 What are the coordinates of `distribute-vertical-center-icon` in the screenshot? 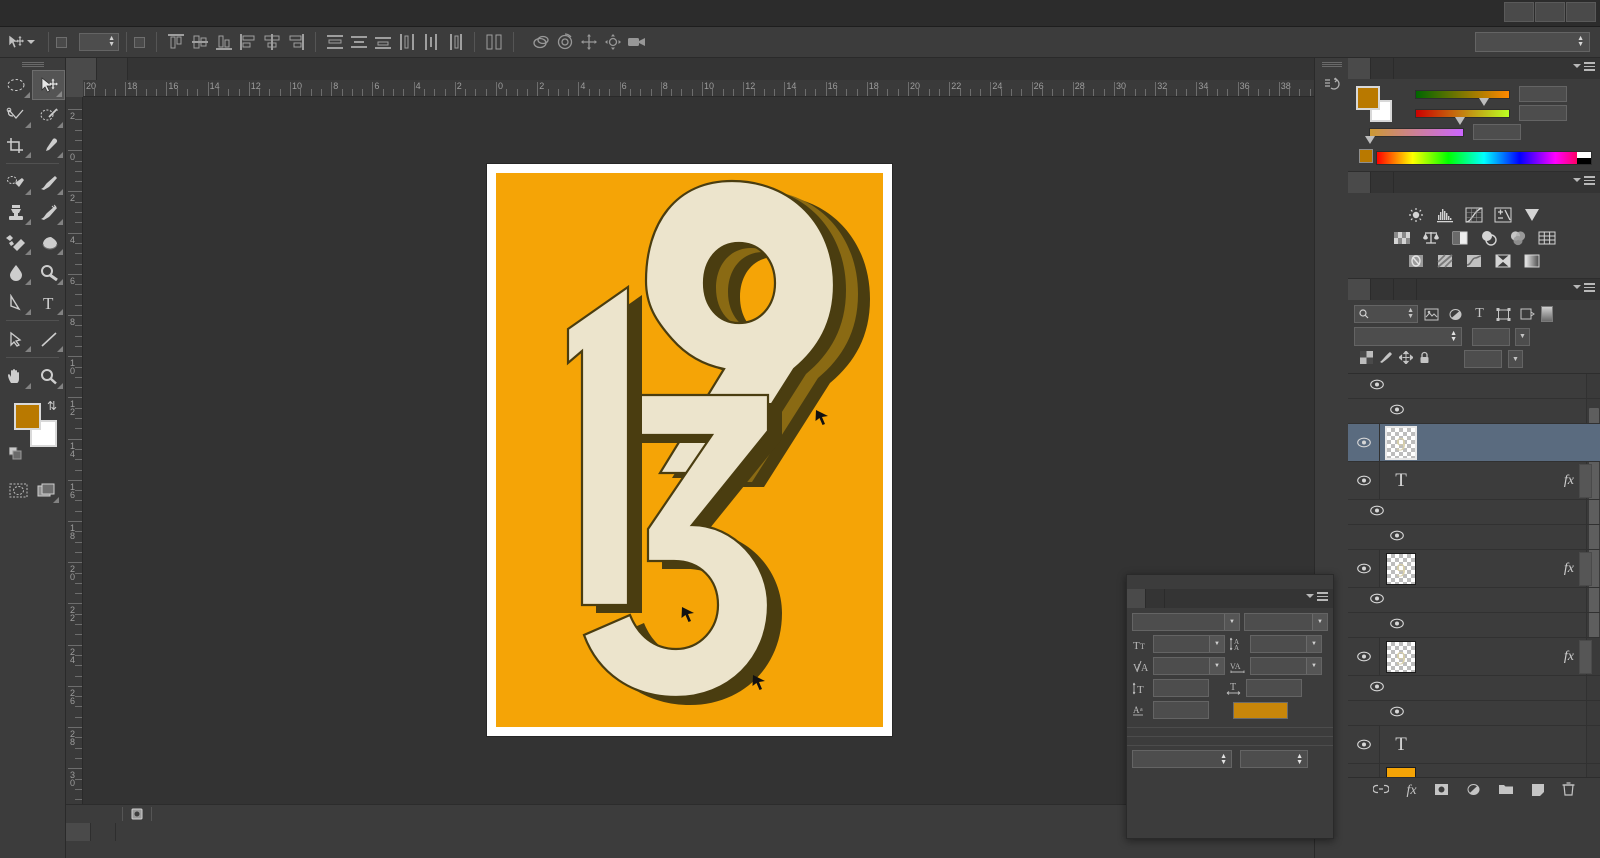 It's located at (359, 42).